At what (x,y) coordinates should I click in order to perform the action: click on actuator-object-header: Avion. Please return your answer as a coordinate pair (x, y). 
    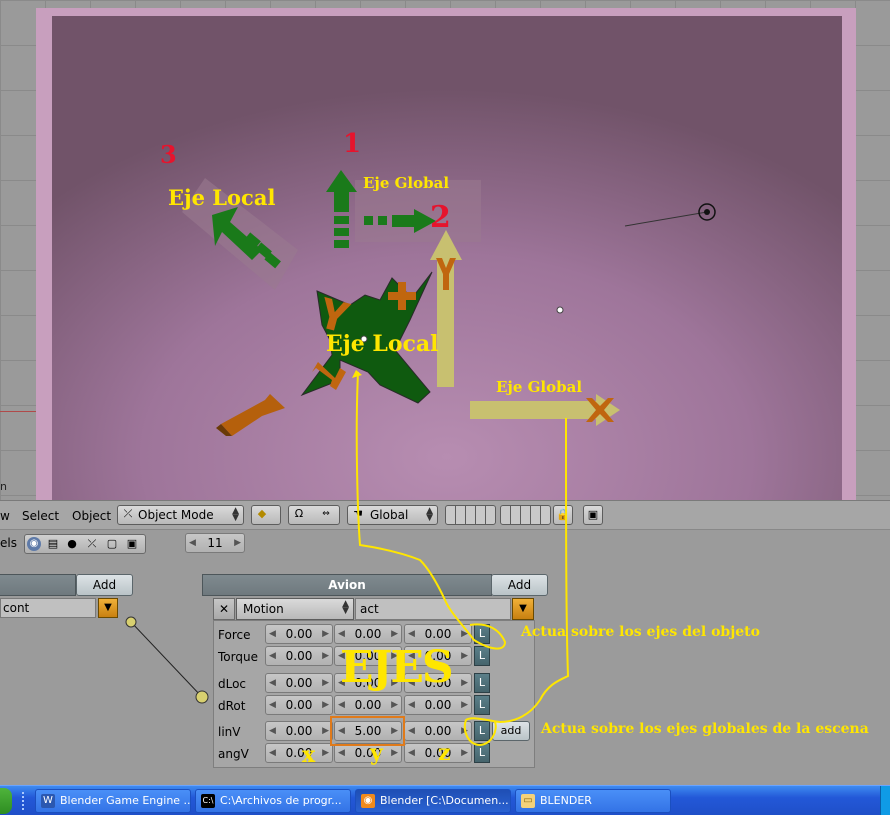
    Looking at the image, I should click on (347, 585).